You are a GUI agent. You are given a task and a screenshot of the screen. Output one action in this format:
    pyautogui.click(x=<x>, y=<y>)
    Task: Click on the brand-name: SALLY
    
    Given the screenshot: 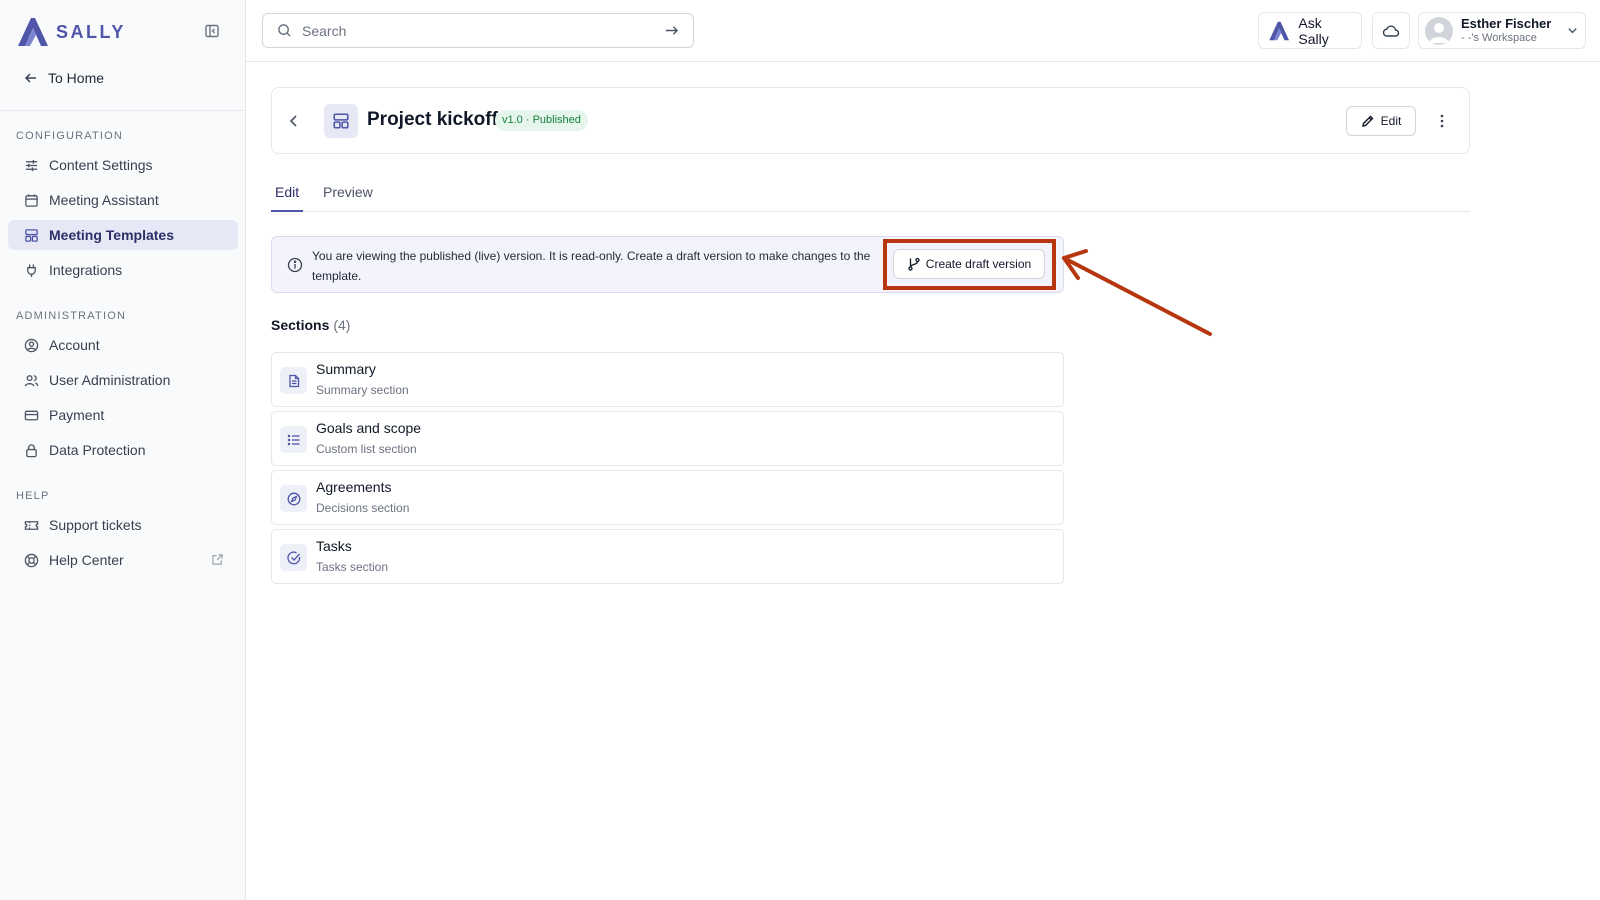 What is the action you would take?
    pyautogui.click(x=91, y=31)
    